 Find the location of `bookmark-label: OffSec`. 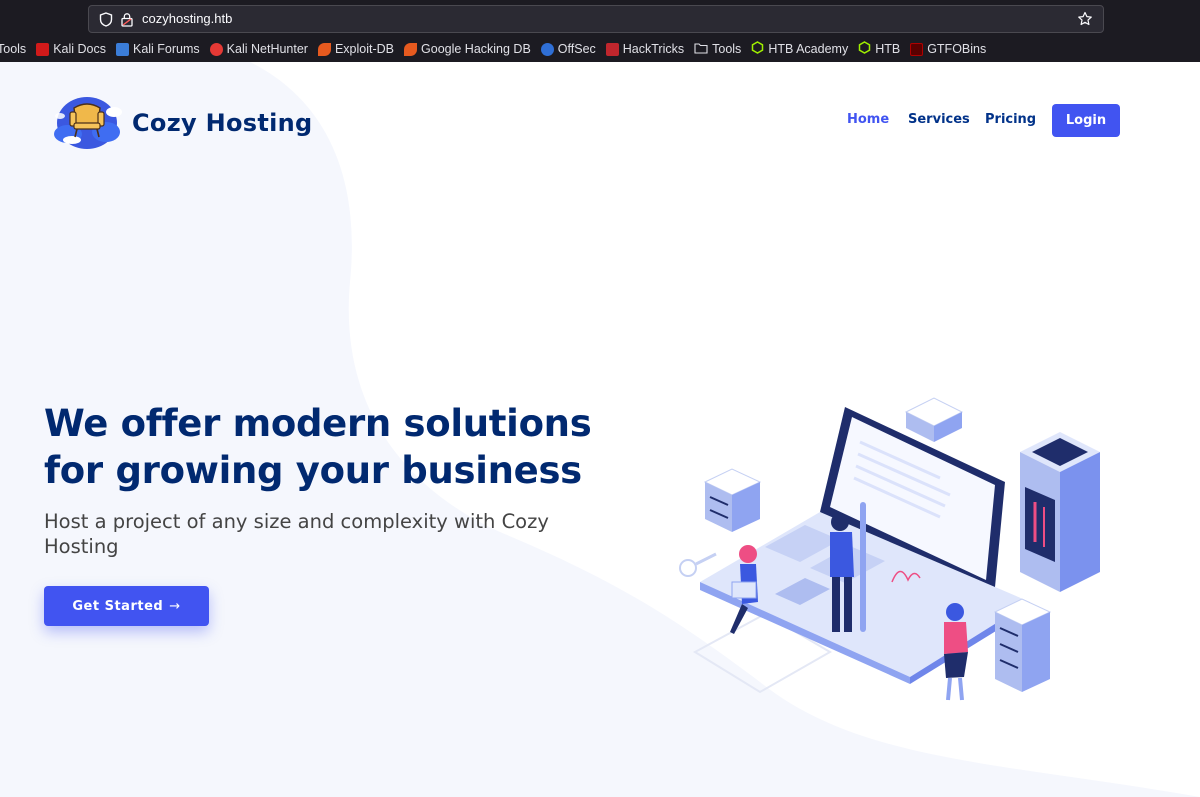

bookmark-label: OffSec is located at coordinates (576, 49).